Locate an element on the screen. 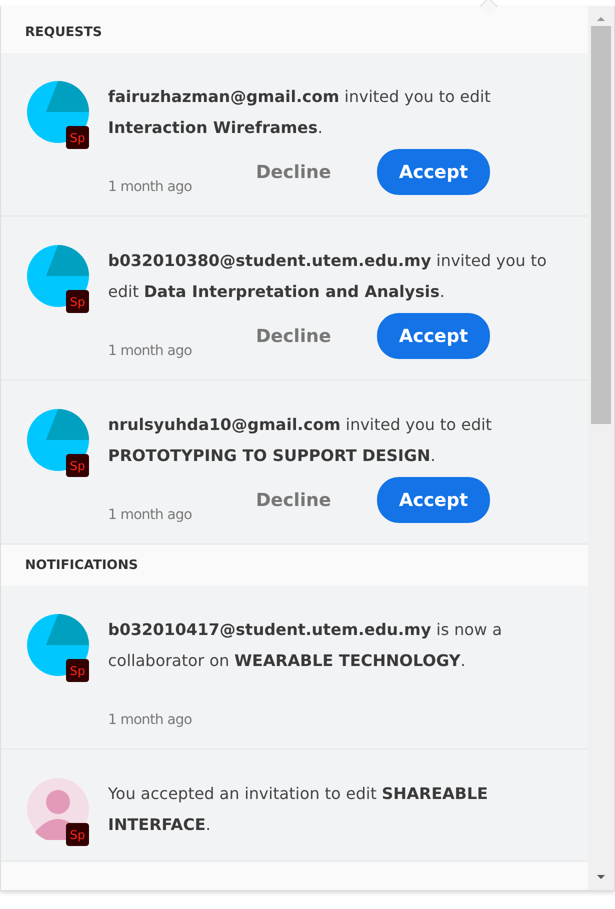 The height and width of the screenshot is (909, 615). notification-message: b032010417@student.utem.edu.my is now a collaborator on WEARABLE TECHNOLOGY. is located at coordinates (306, 645).